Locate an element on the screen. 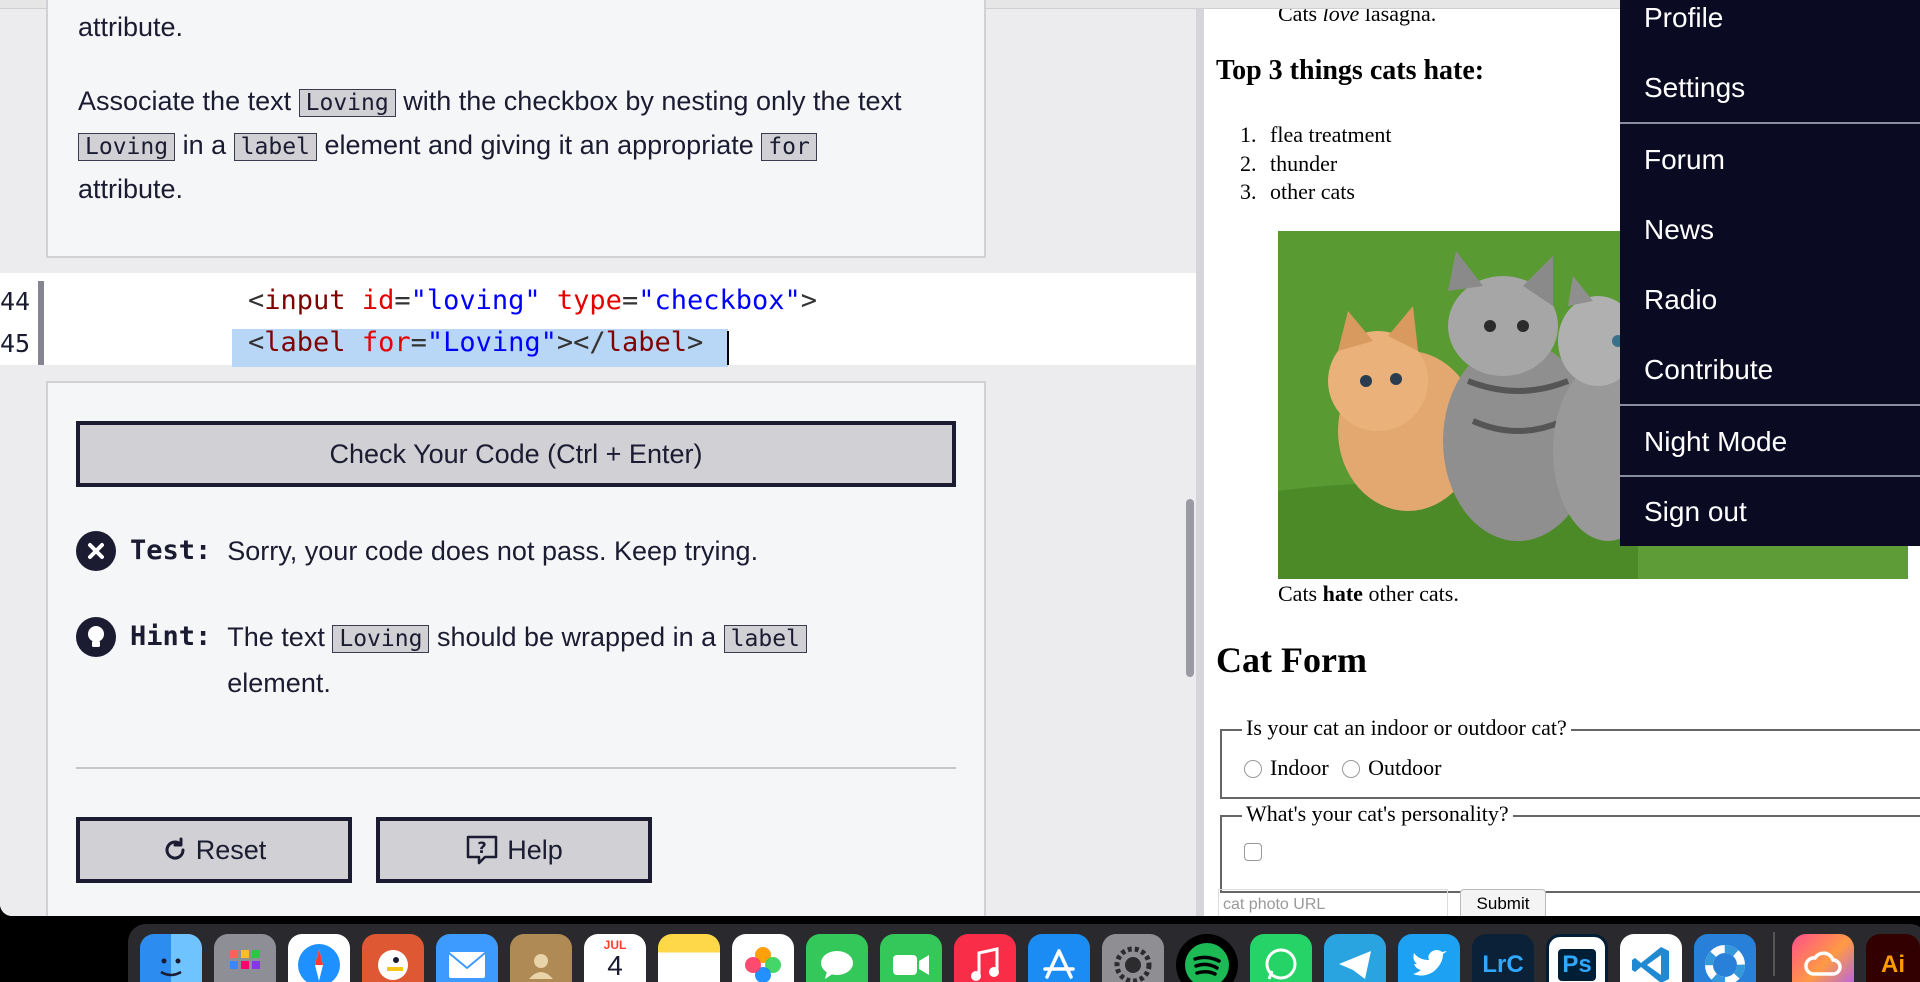 The width and height of the screenshot is (1920, 982). hate-list: 1. flea treatment 2. thunder 3. other cats is located at coordinates (1316, 164).